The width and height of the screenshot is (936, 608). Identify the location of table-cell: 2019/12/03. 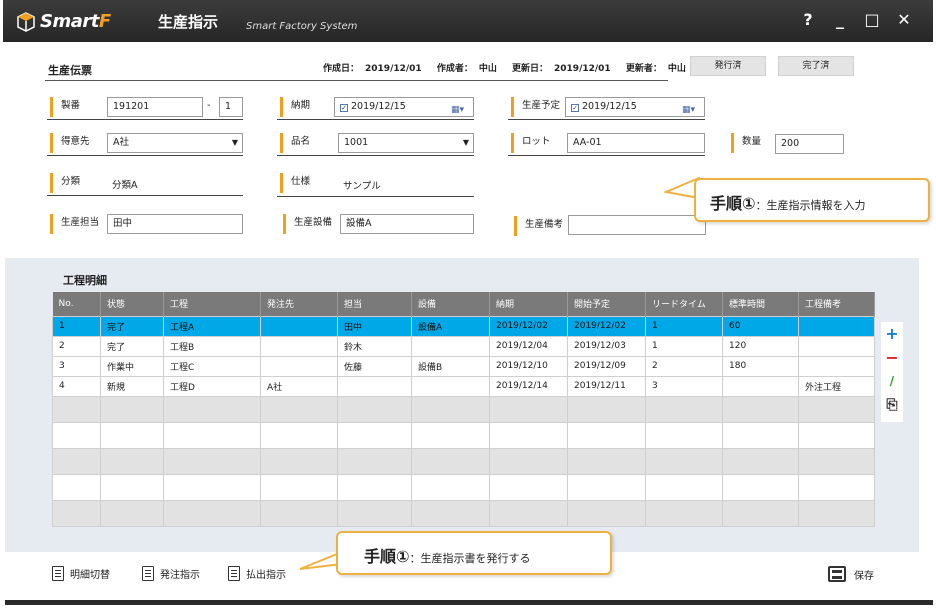
(606, 346).